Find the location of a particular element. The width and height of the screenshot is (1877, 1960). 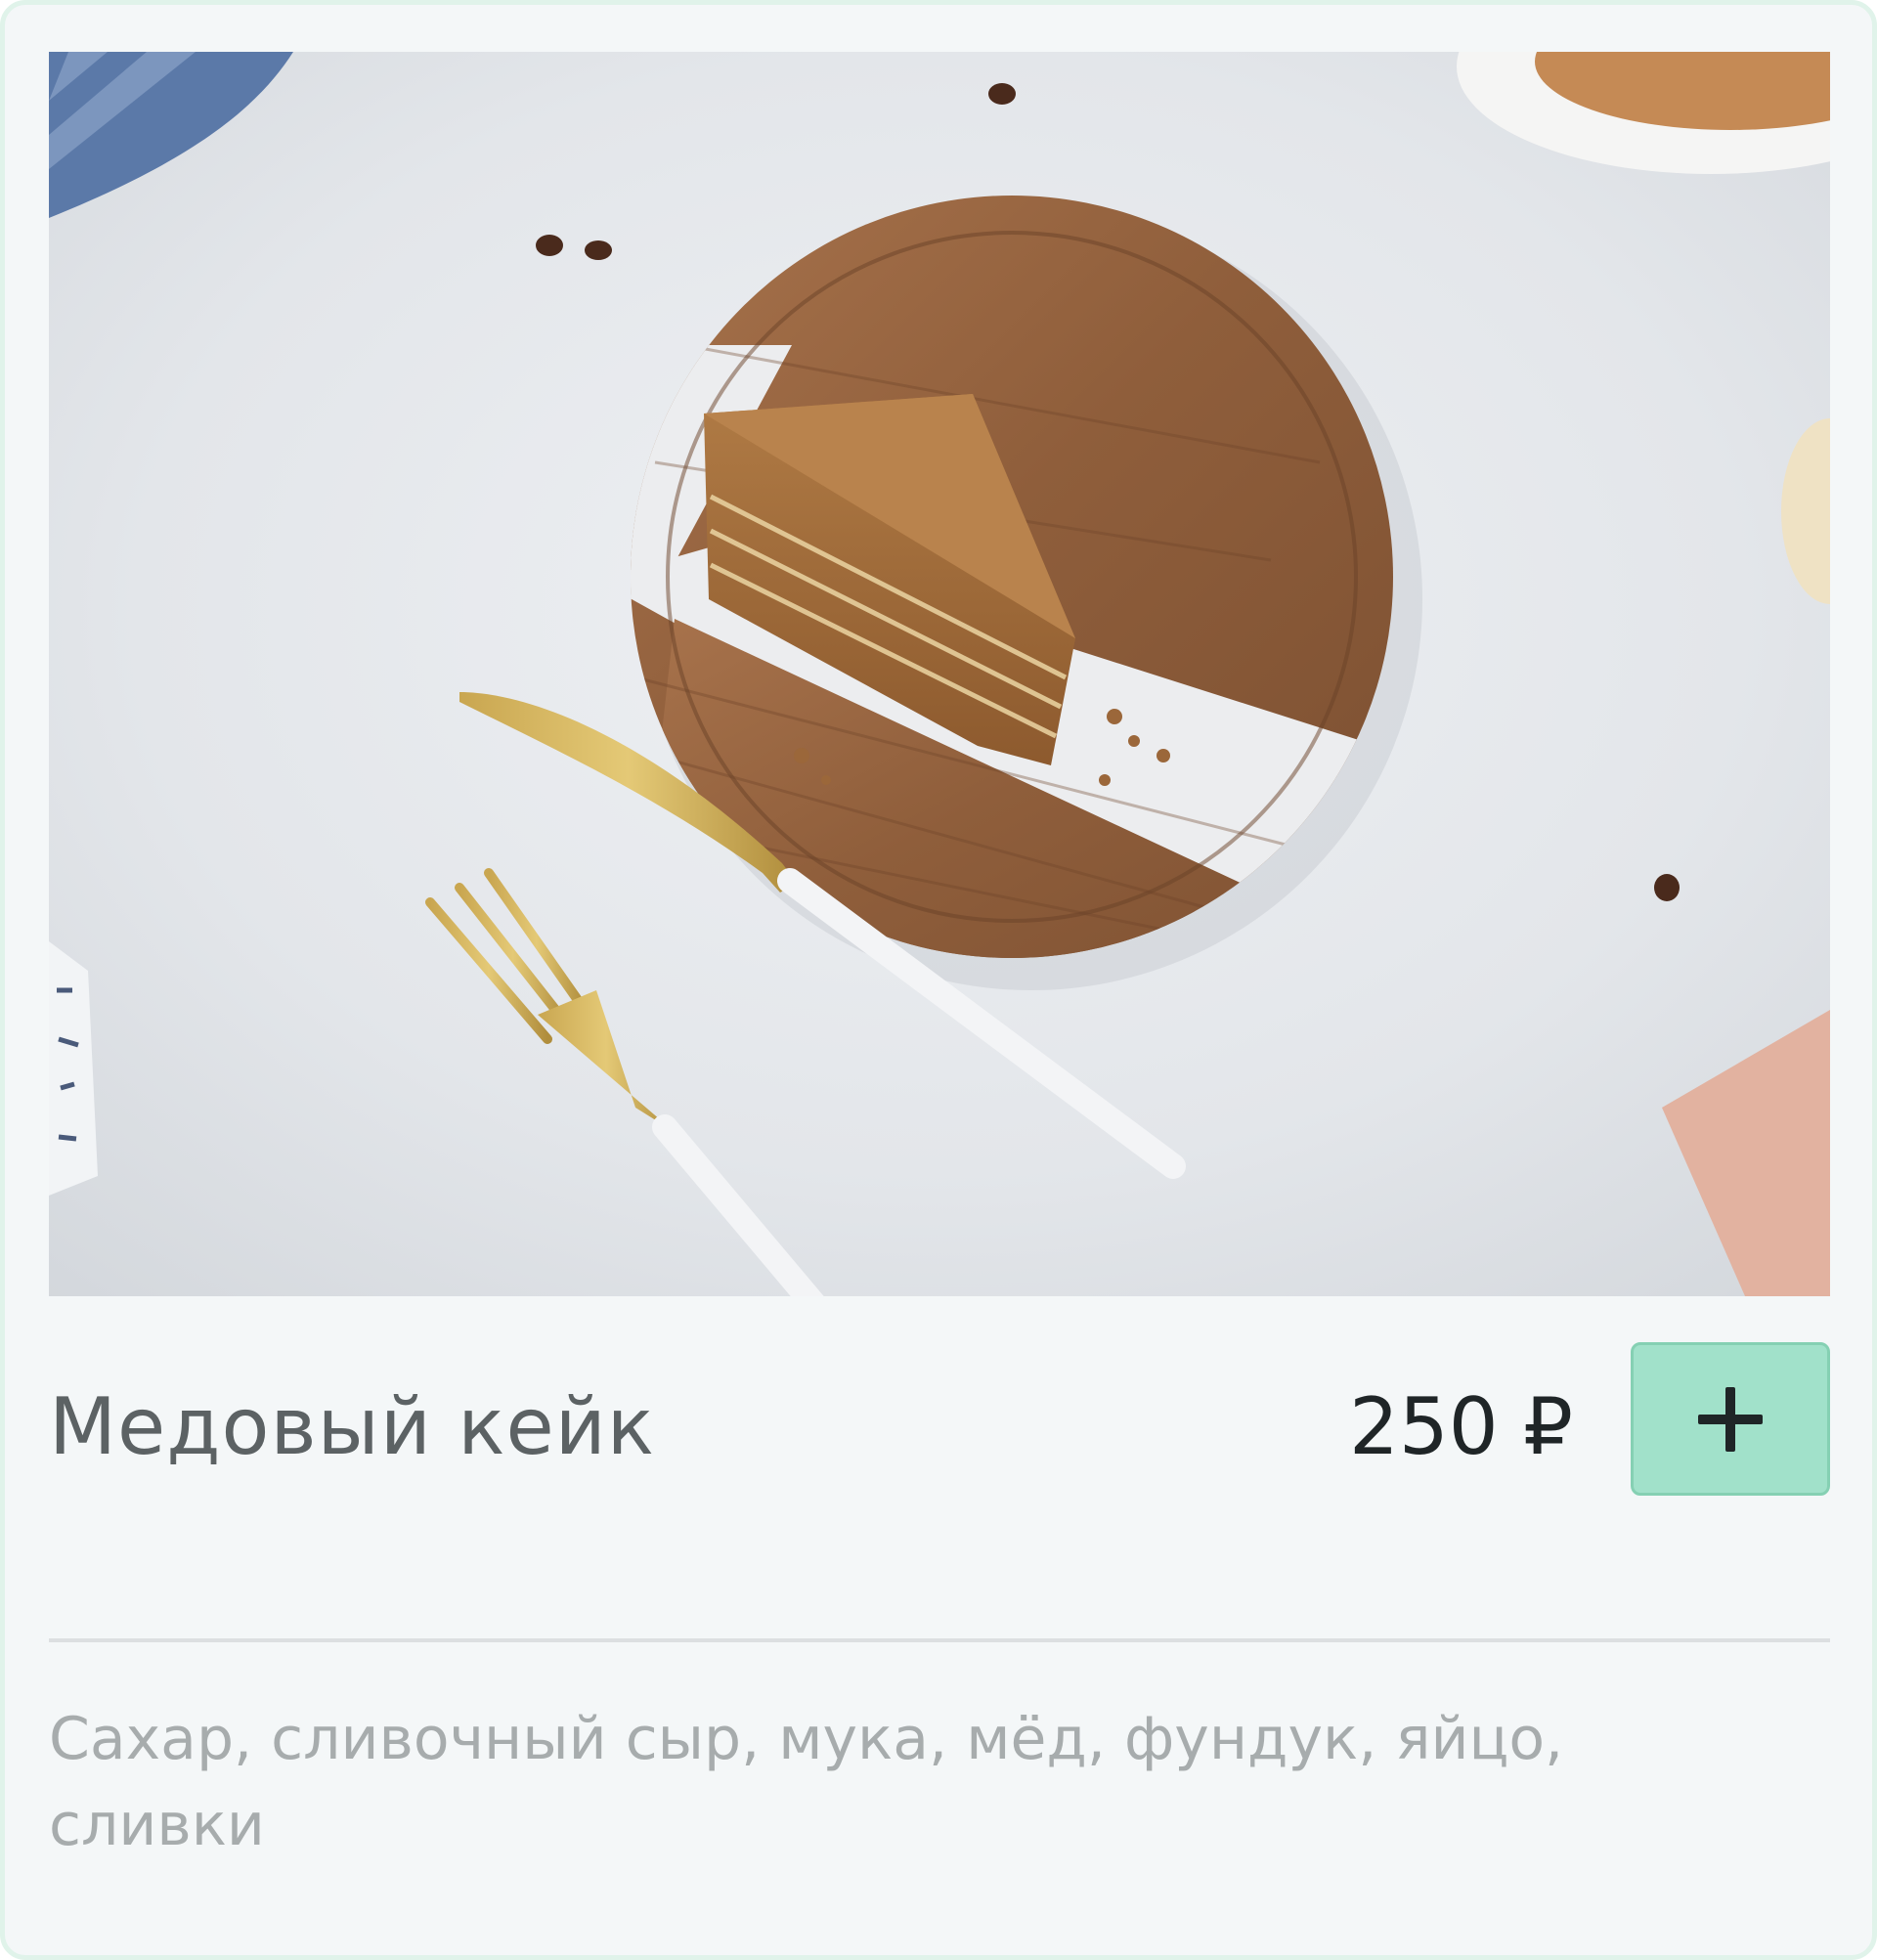

plus-icon is located at coordinates (1730, 1419).